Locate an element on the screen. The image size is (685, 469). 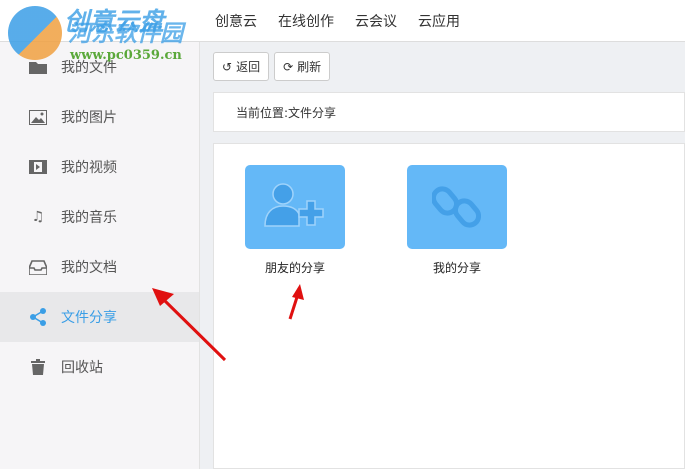
image-icon is located at coordinates (38, 117).